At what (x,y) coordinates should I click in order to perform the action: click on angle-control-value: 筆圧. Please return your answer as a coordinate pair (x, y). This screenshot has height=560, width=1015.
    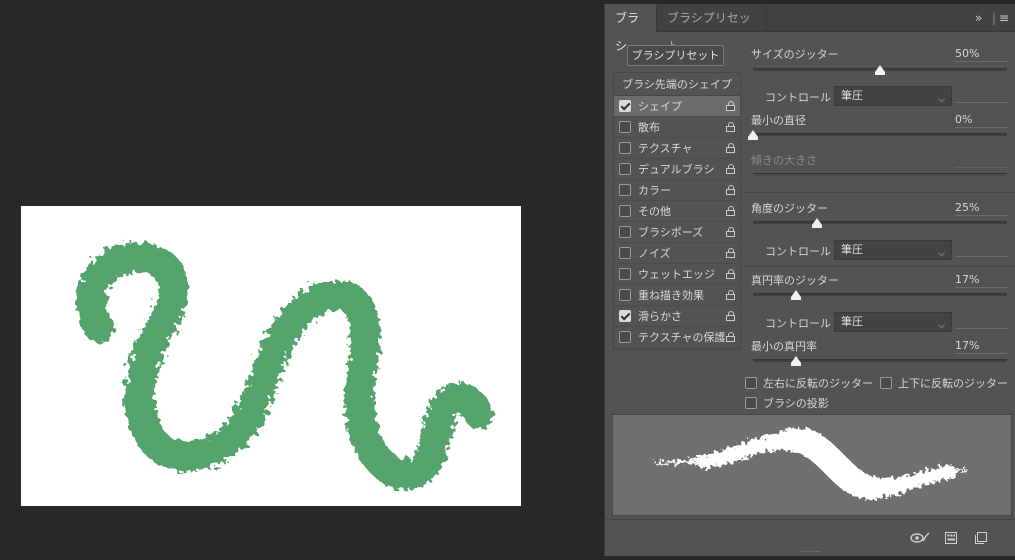
    Looking at the image, I should click on (852, 249).